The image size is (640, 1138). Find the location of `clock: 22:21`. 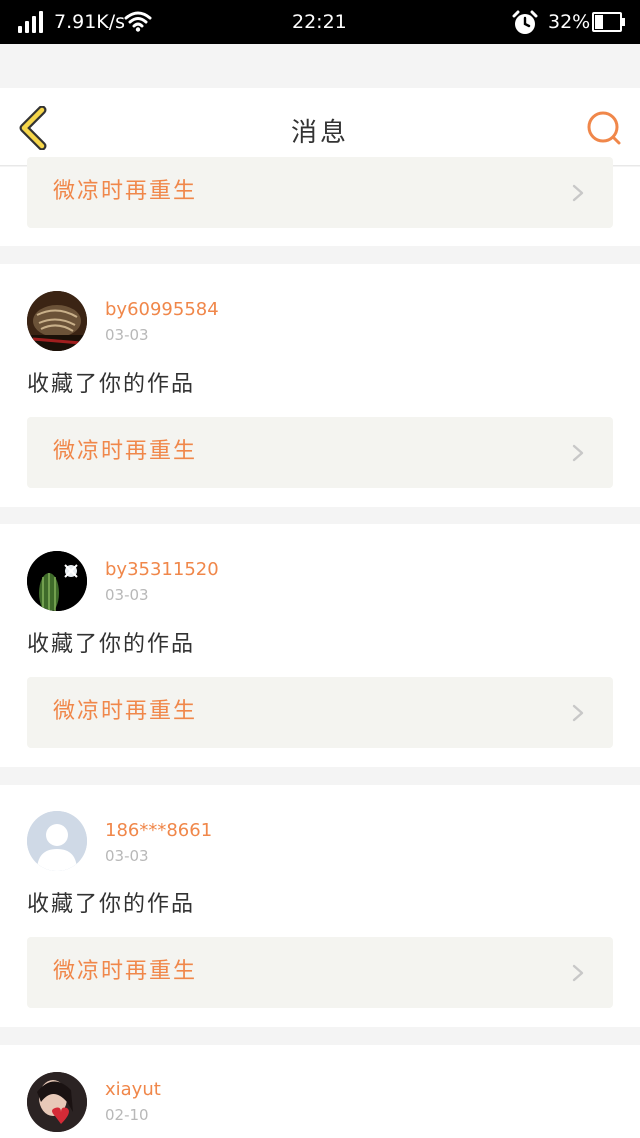

clock: 22:21 is located at coordinates (319, 22).